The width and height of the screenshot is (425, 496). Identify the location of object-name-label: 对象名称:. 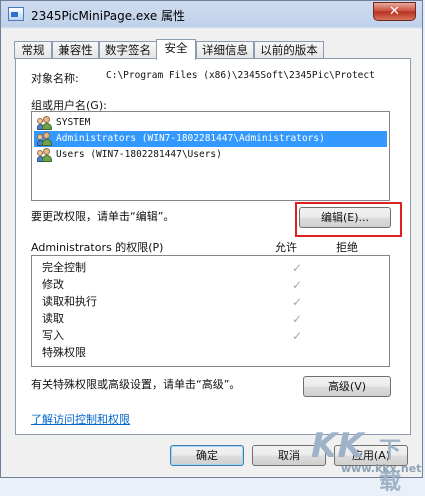
(55, 78).